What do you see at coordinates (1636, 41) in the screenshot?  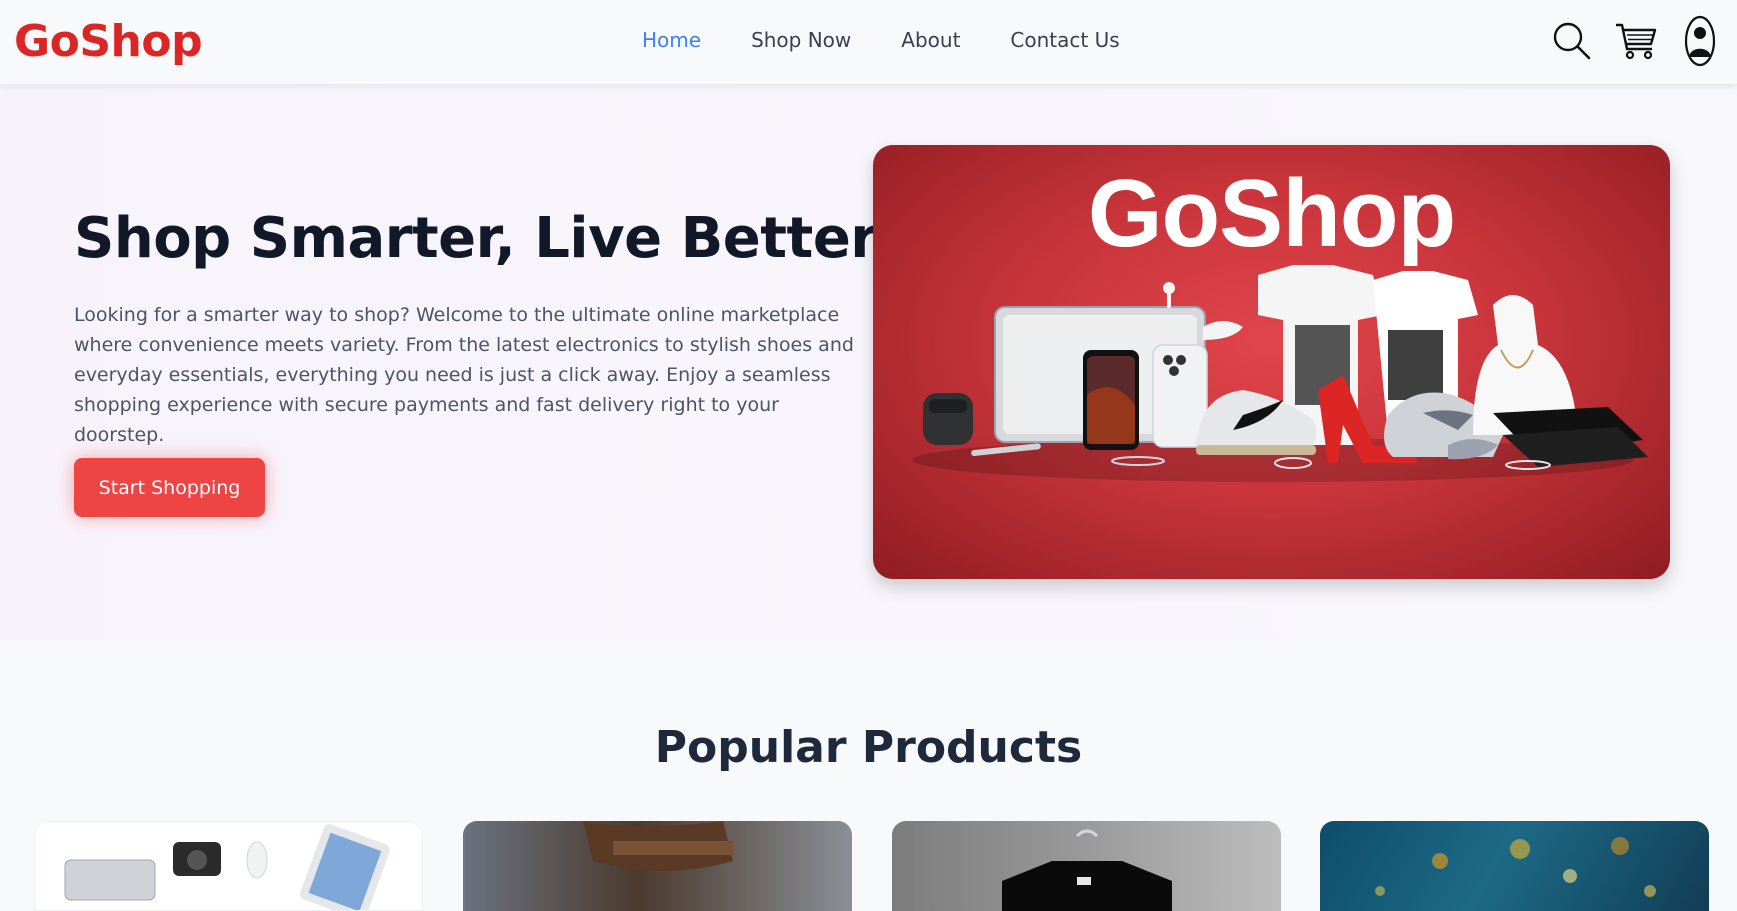 I see `cart-icon` at bounding box center [1636, 41].